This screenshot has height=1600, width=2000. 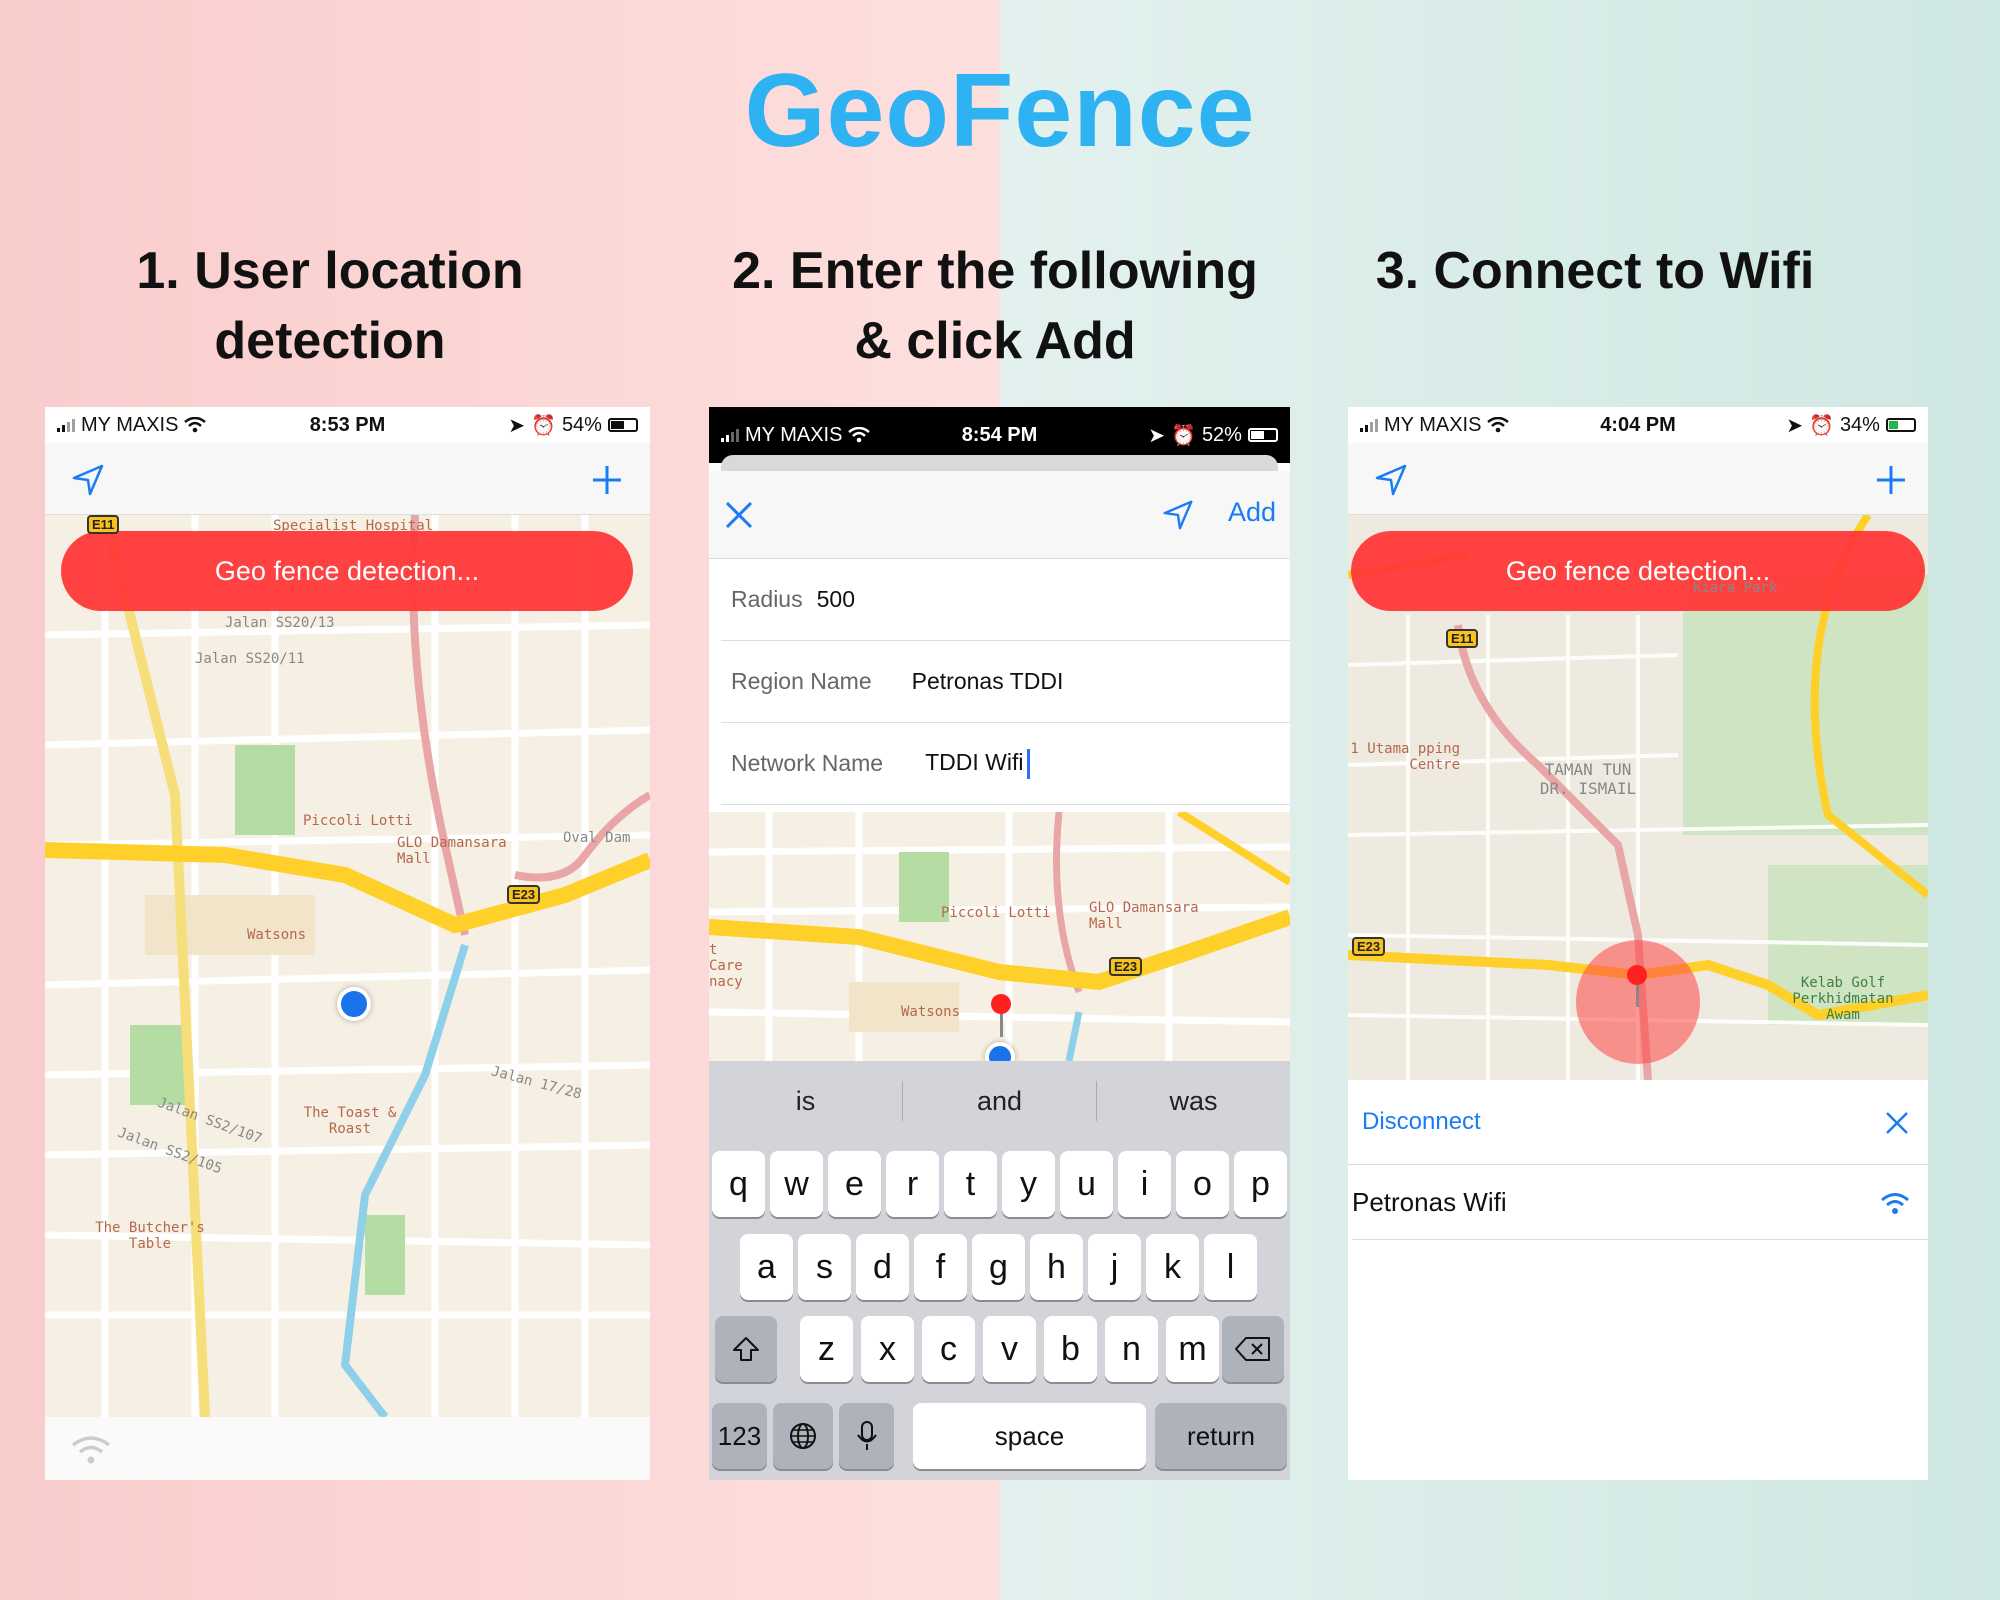 I want to click on wifi-network-name: Petronas Wifi, so click(x=1429, y=1201).